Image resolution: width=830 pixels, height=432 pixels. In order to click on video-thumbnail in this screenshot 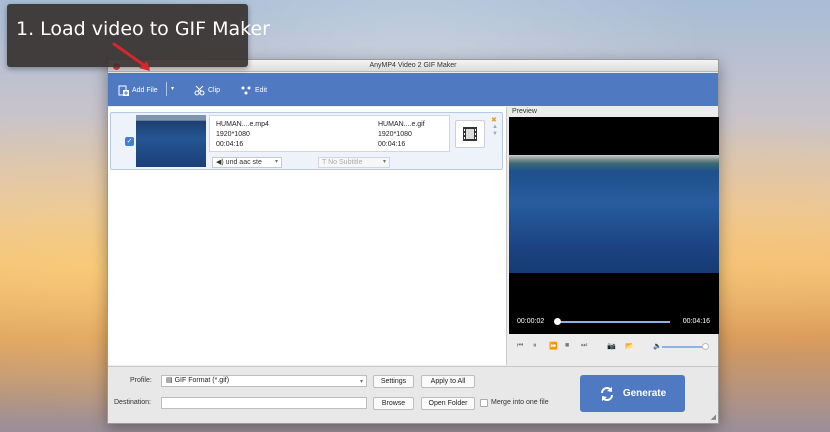, I will do `click(171, 141)`.